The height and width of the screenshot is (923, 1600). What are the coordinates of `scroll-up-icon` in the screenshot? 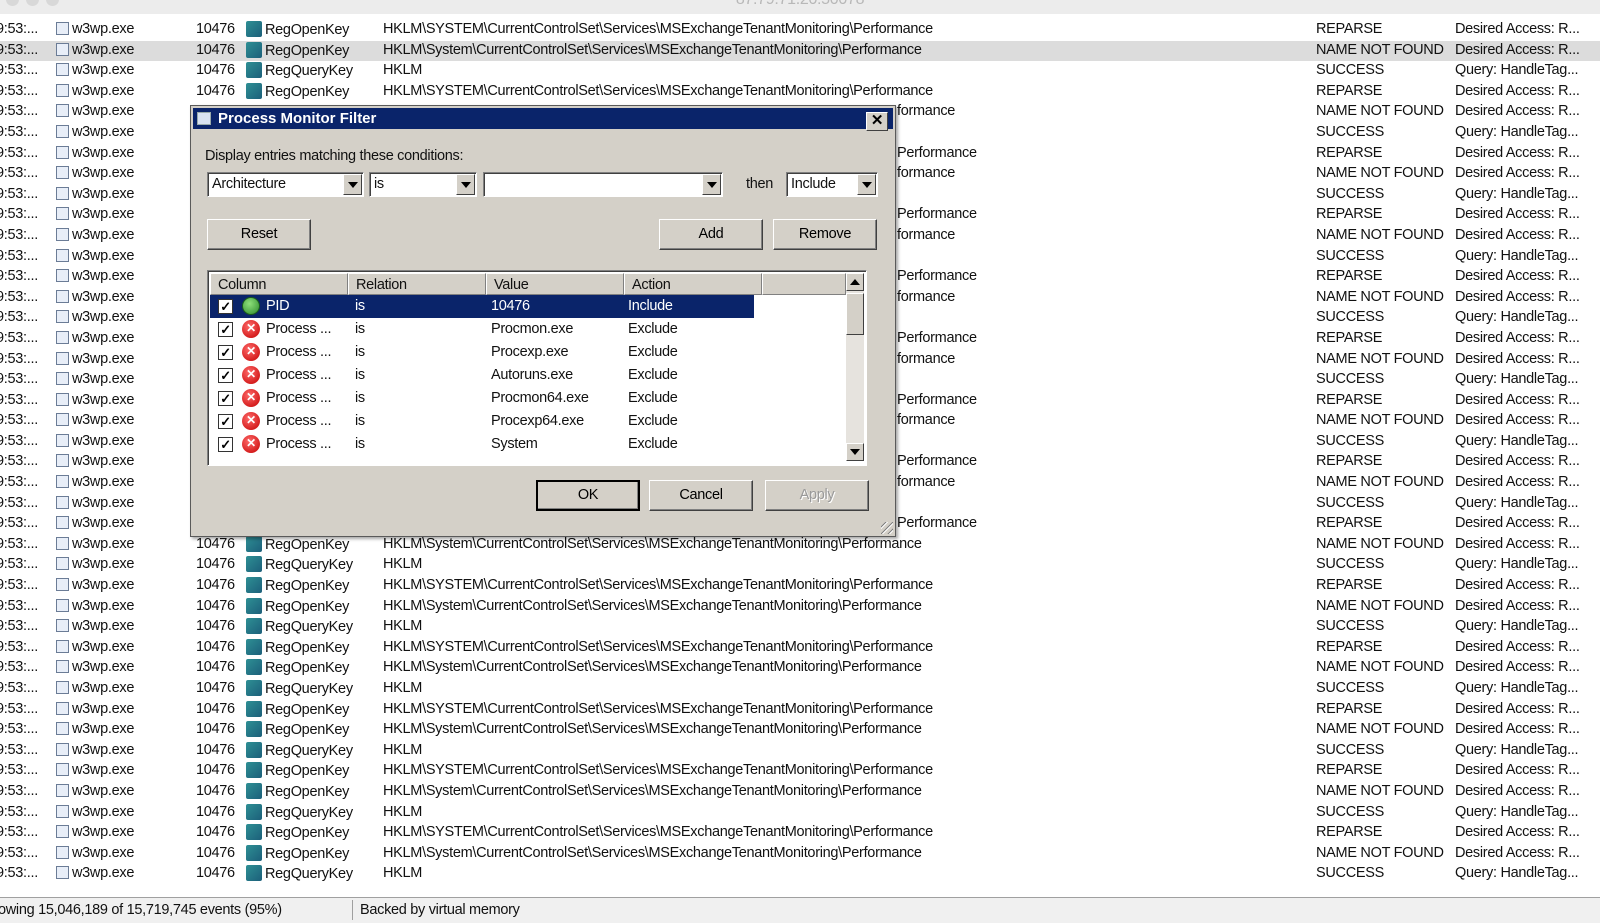 It's located at (855, 282).